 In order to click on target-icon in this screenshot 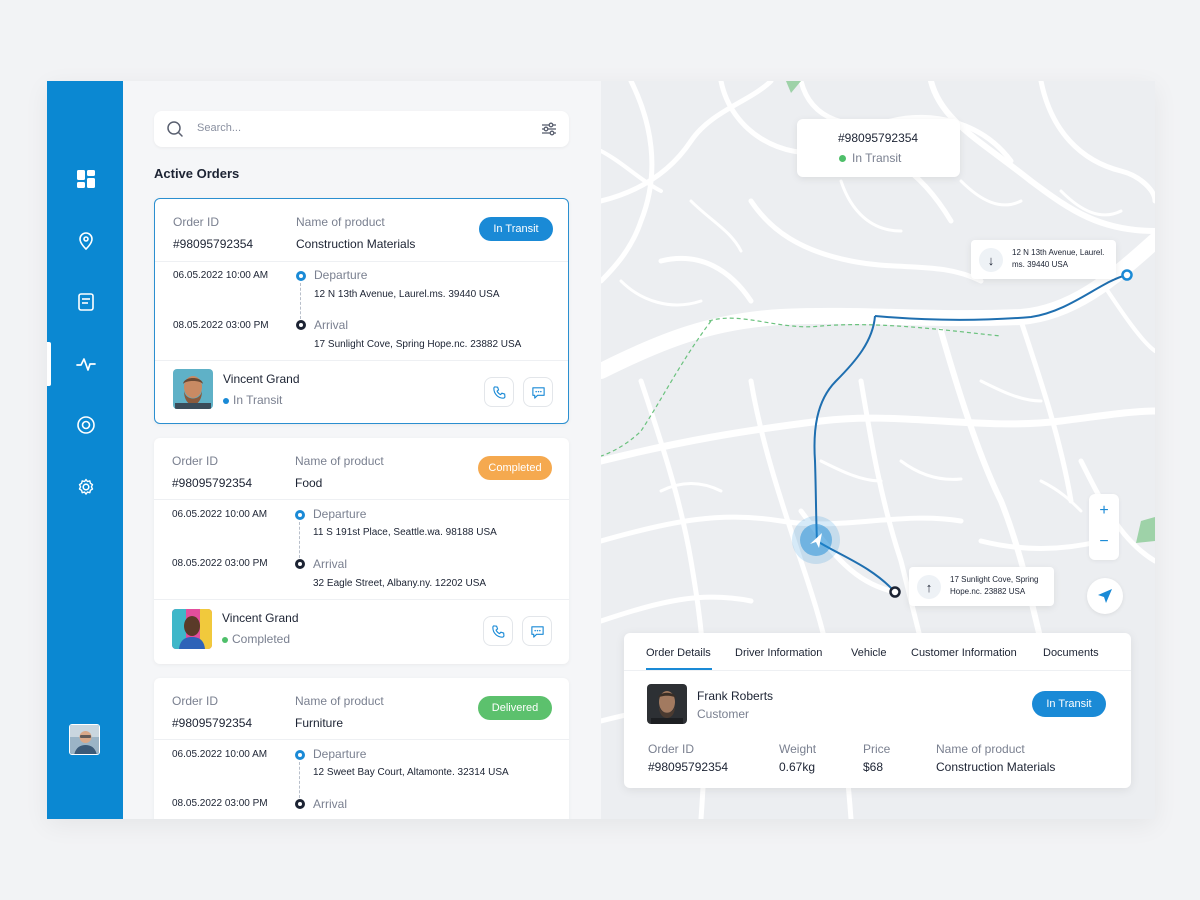, I will do `click(86, 425)`.